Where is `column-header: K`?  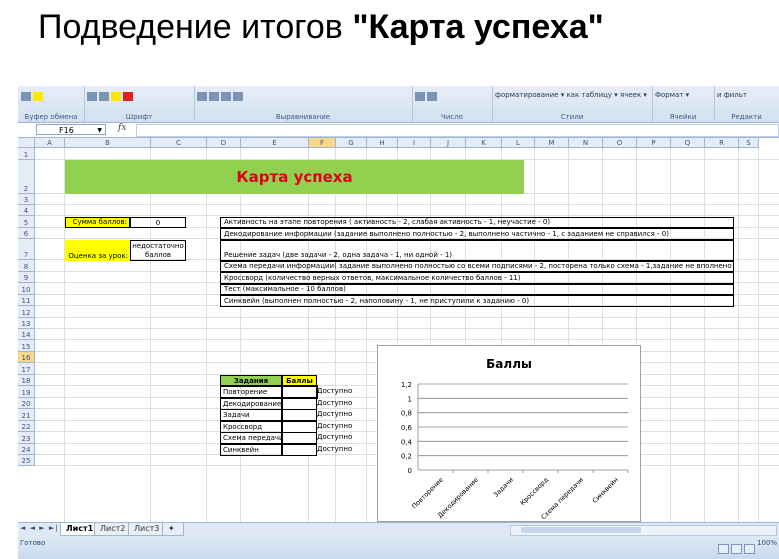 column-header: K is located at coordinates (484, 143).